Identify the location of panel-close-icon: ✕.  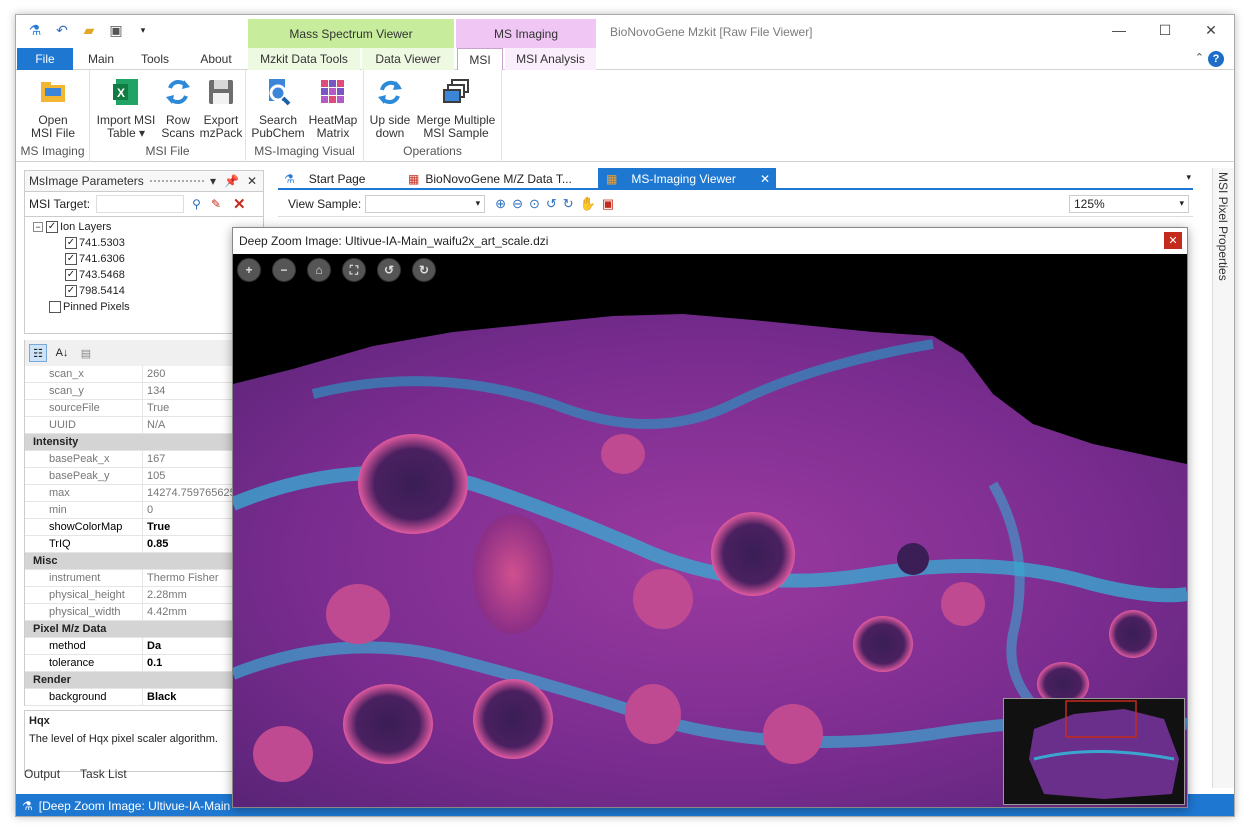
(252, 181).